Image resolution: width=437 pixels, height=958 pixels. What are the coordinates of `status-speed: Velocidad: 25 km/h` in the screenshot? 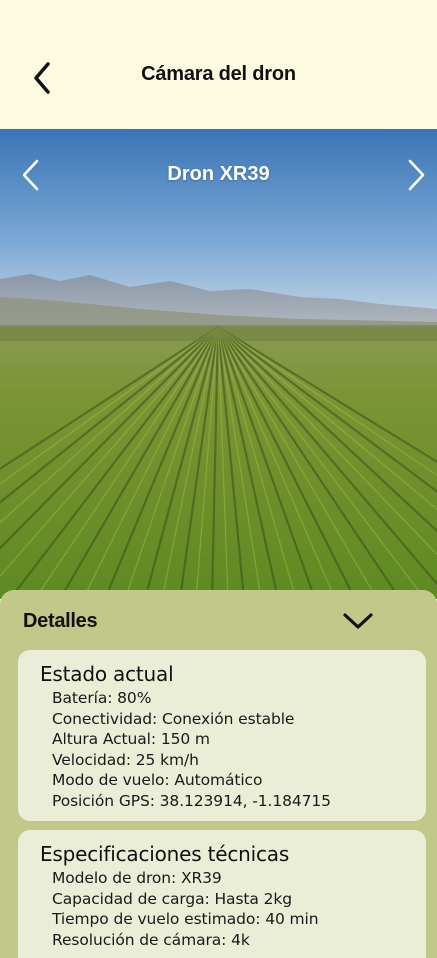 It's located at (125, 759).